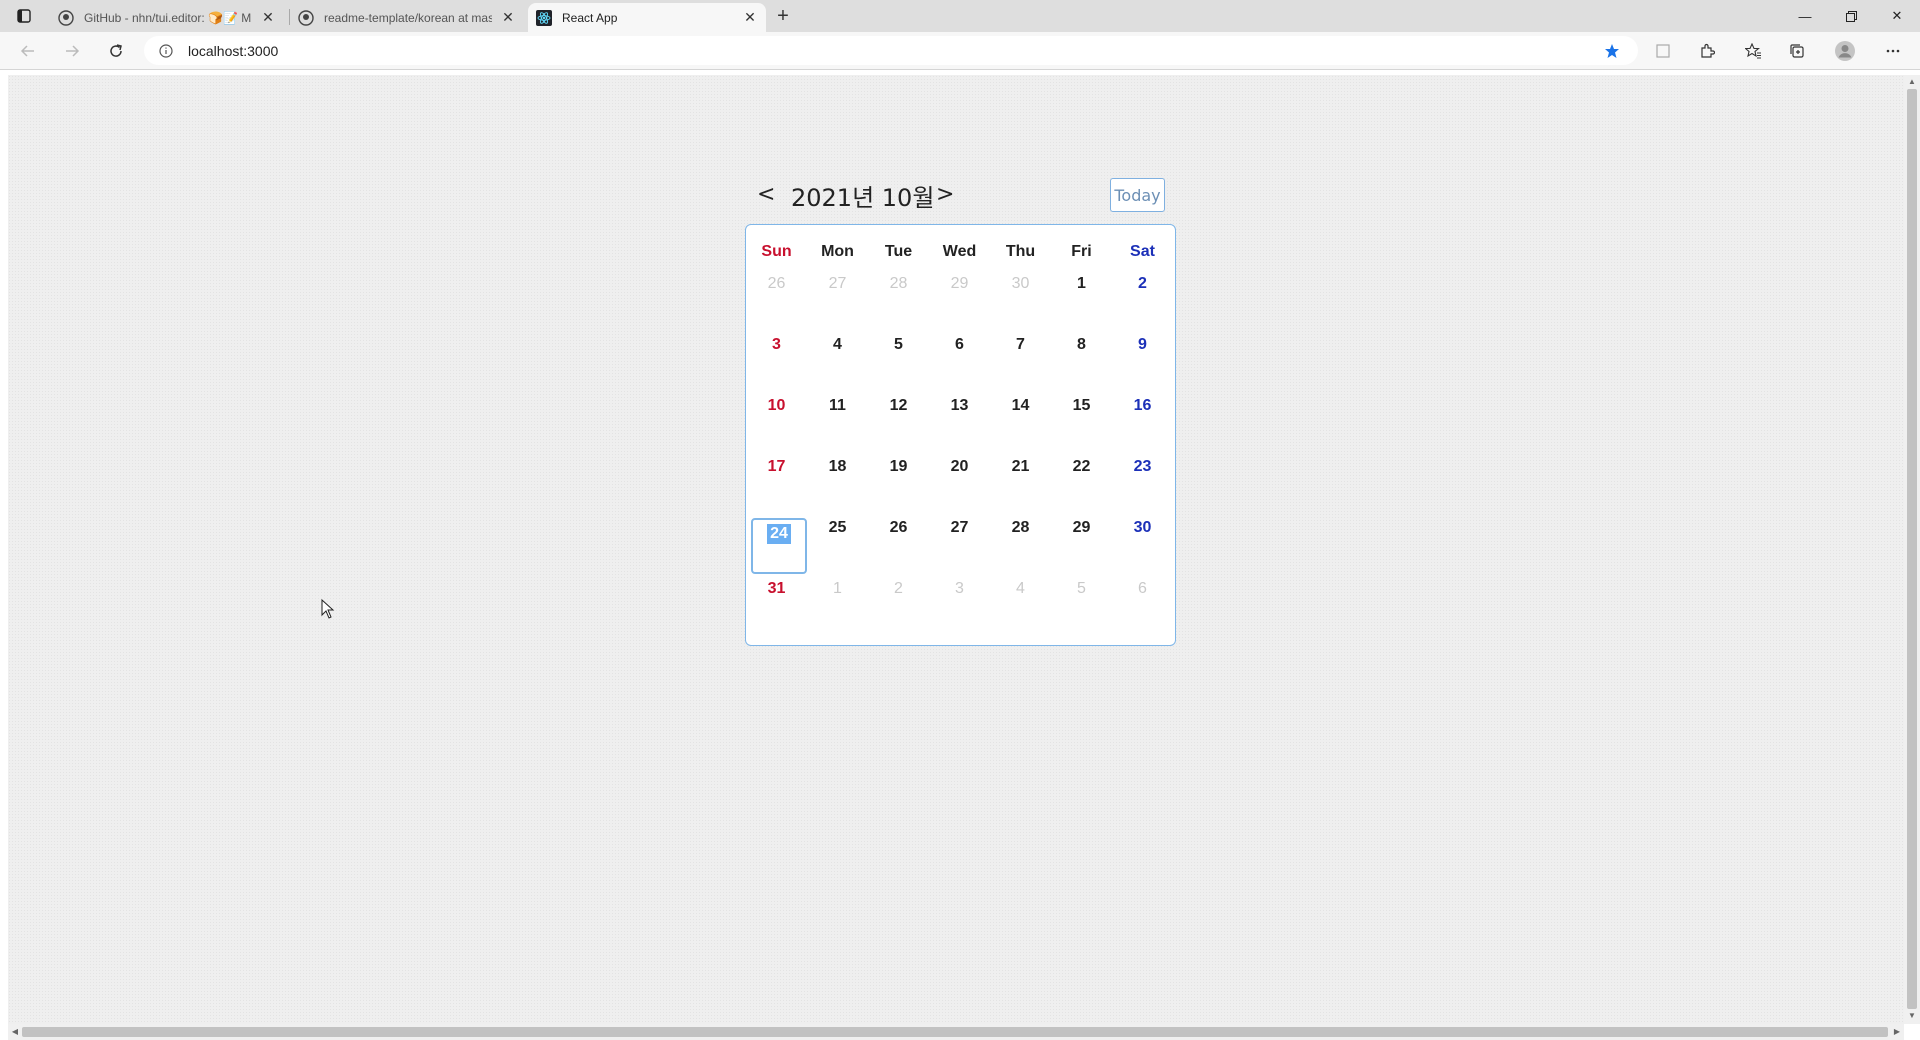 This screenshot has height=1040, width=1920. I want to click on scroll-left-icon: ◀, so click(15, 1032).